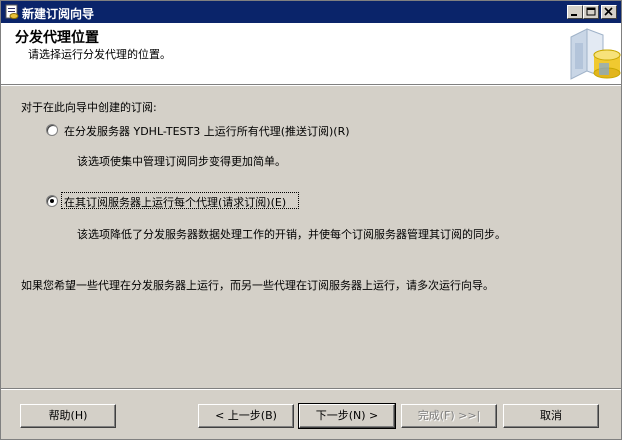  What do you see at coordinates (58, 14) in the screenshot?
I see `window-title: 新建订阅向导` at bounding box center [58, 14].